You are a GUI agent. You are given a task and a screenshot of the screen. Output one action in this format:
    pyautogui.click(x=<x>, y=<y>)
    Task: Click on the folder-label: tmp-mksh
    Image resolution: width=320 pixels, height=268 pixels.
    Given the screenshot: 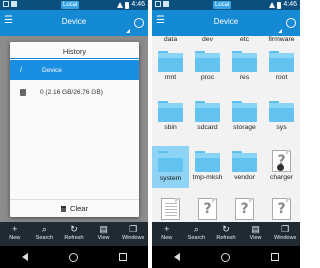 What is the action you would take?
    pyautogui.click(x=207, y=177)
    